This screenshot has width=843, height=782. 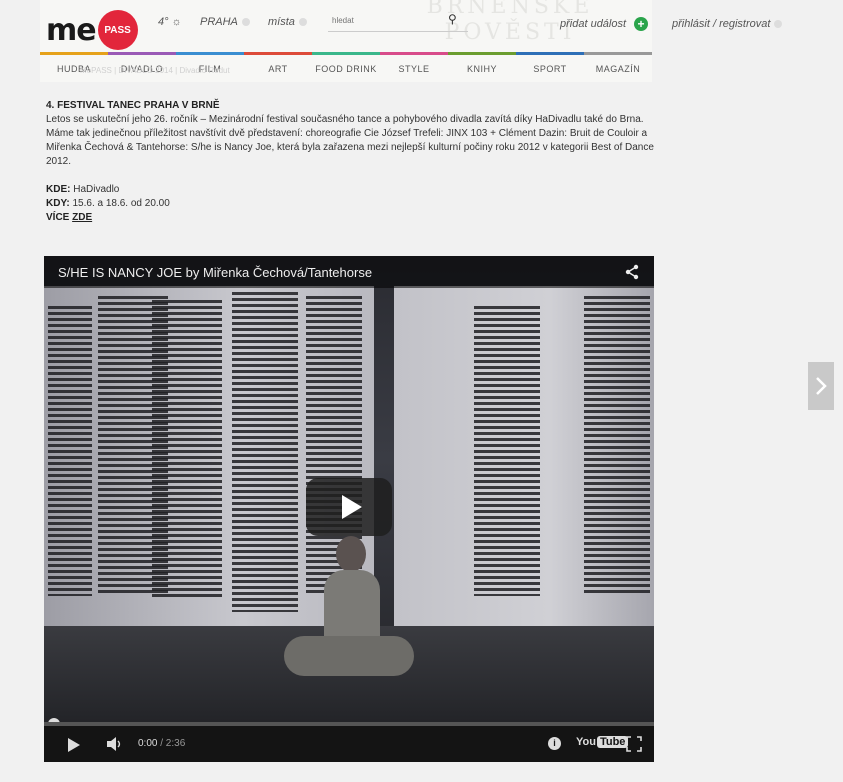 I want to click on more-link: ZDE, so click(x=82, y=217).